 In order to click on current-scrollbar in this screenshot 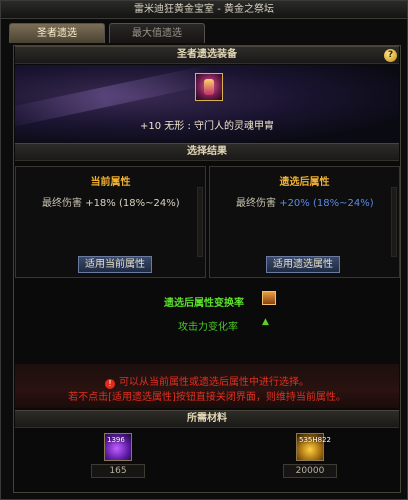, I will do `click(200, 222)`.